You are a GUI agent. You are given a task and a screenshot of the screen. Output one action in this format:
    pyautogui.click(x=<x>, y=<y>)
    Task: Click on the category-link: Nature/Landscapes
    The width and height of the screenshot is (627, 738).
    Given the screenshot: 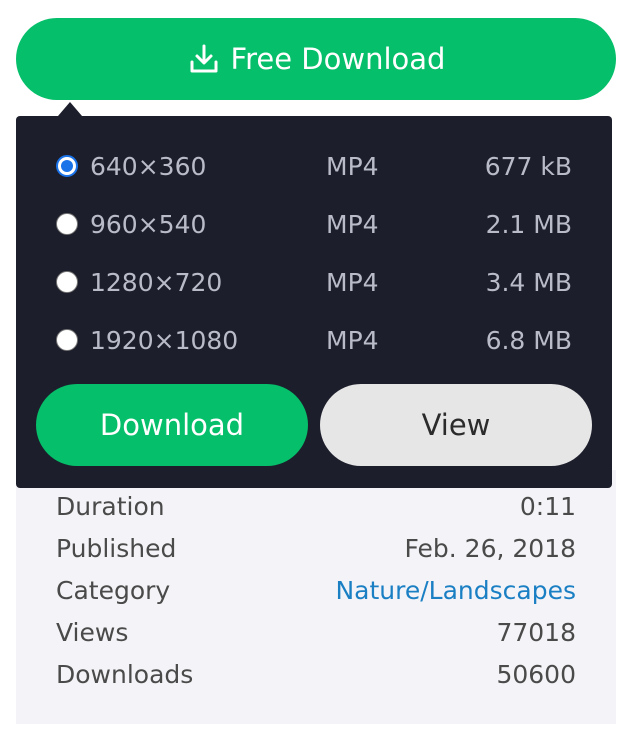 What is the action you would take?
    pyautogui.click(x=455, y=590)
    